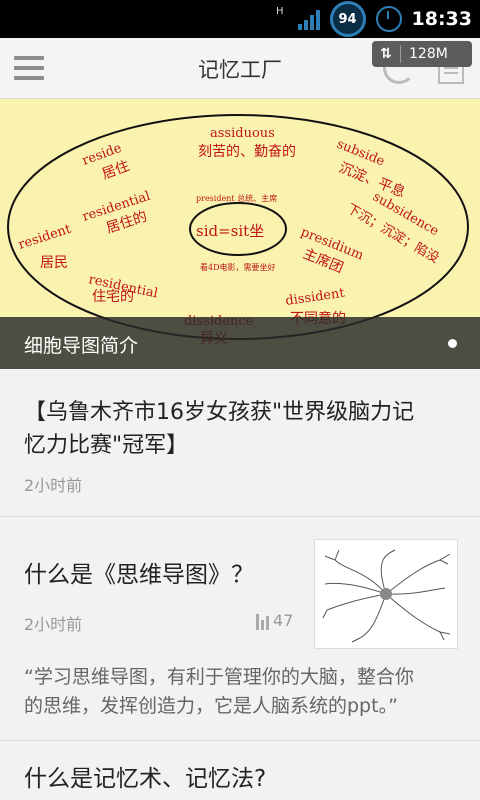 The height and width of the screenshot is (800, 480). What do you see at coordinates (441, 19) in the screenshot?
I see `status-time: 18:33` at bounding box center [441, 19].